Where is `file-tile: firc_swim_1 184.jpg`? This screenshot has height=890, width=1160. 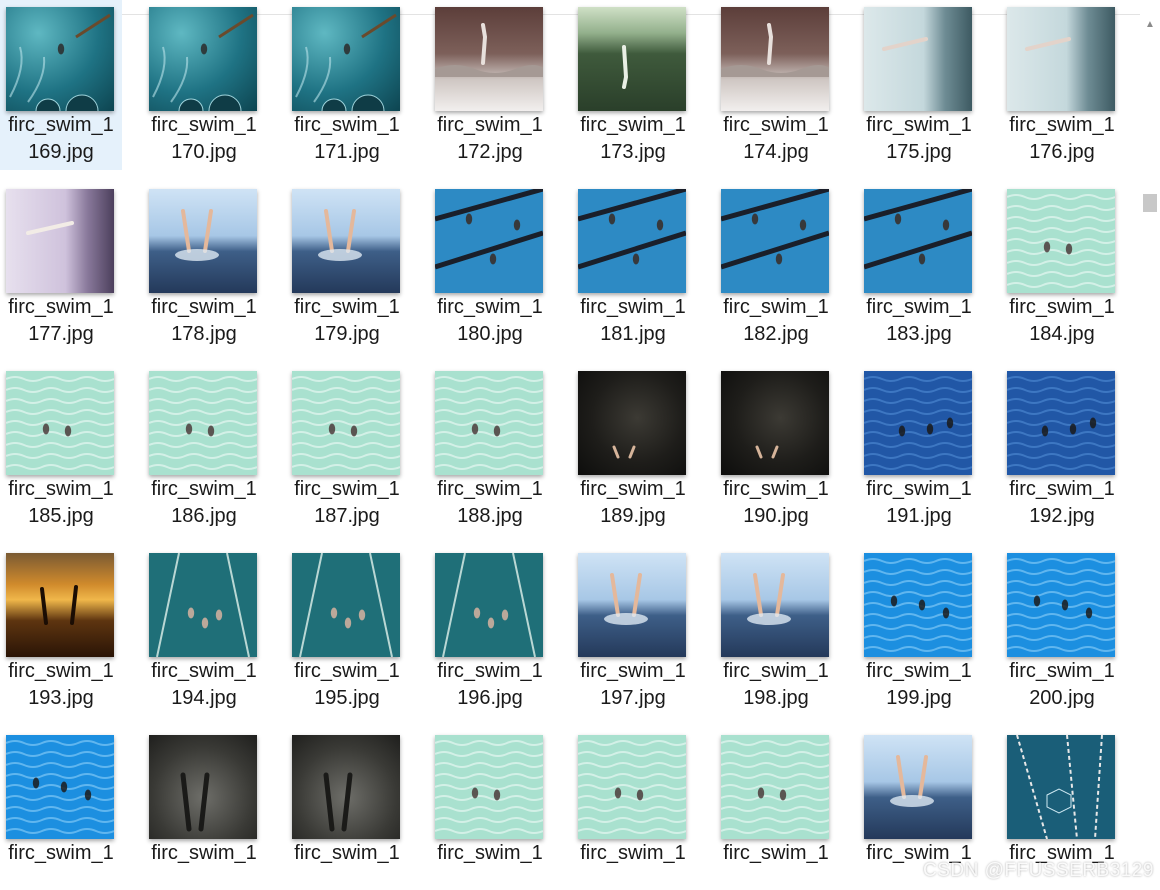
file-tile: firc_swim_1 184.jpg is located at coordinates (1062, 267).